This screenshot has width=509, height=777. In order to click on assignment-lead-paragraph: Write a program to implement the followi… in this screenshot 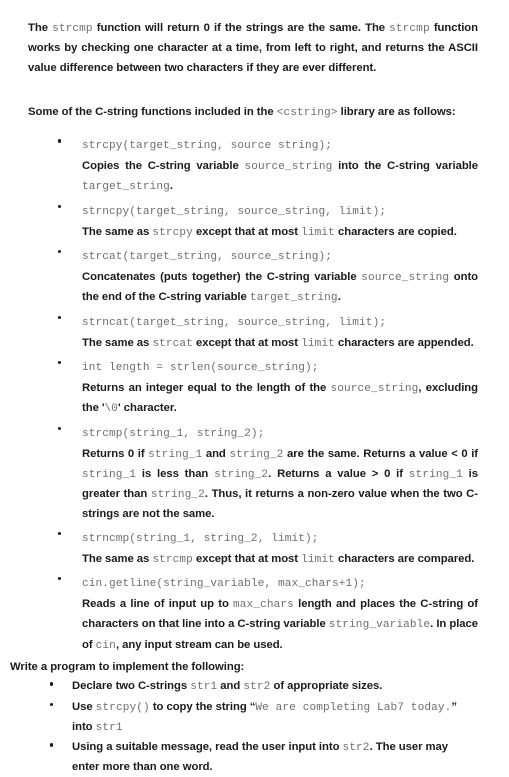, I will do `click(244, 666)`.